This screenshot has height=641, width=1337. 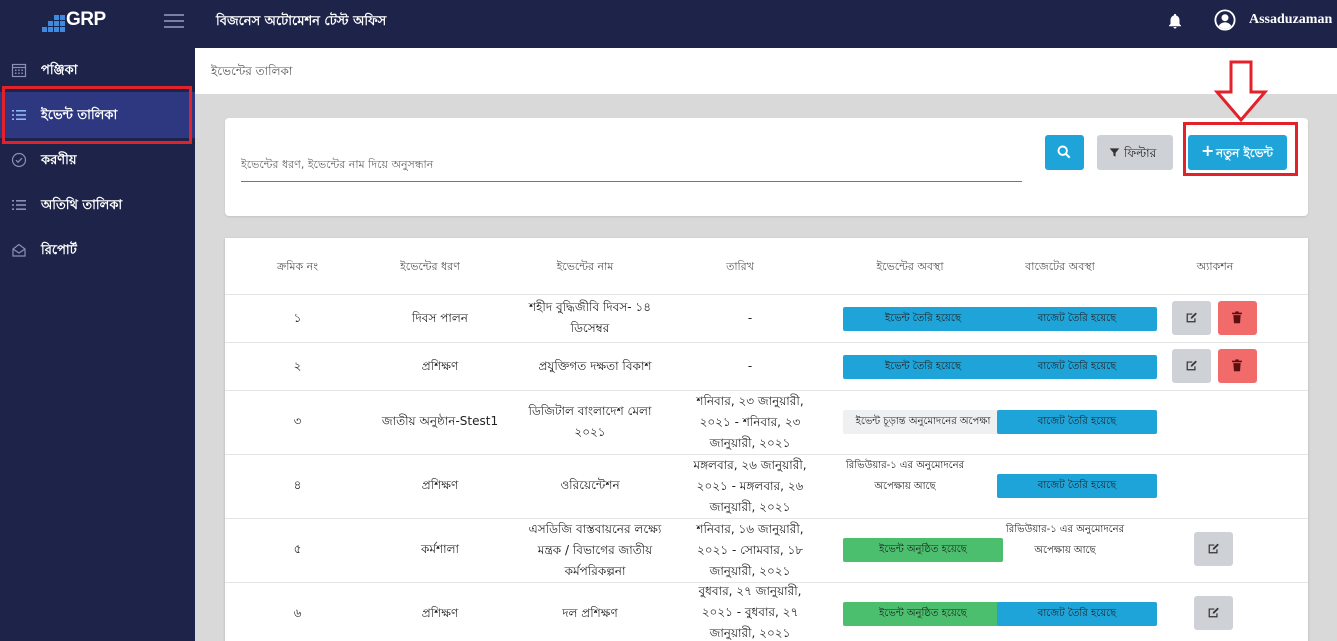 I want to click on sidebar-item-label: রিপোর্ট, so click(x=59, y=250).